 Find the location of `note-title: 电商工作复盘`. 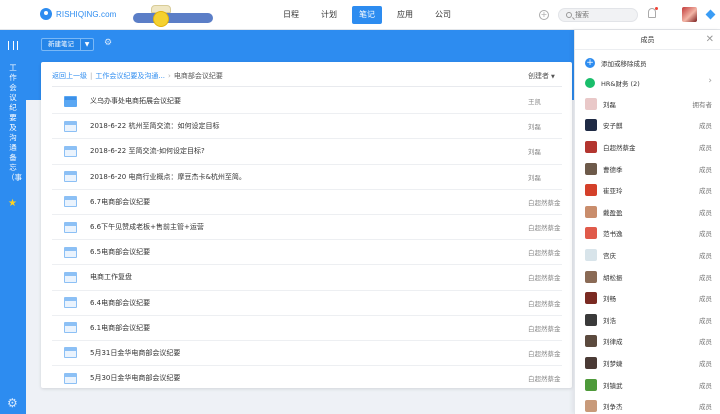

note-title: 电商工作复盘 is located at coordinates (326, 277).